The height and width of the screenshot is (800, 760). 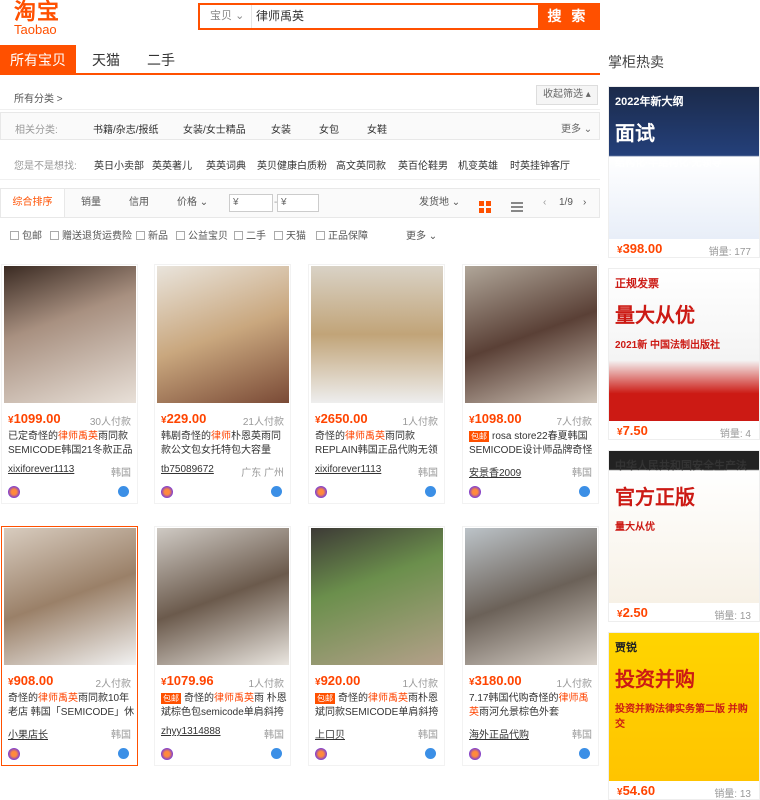 I want to click on product-title: 奇怪的律师禹英雨同款REPLAIN韩国正品代购无领羊, so click(x=379, y=444).